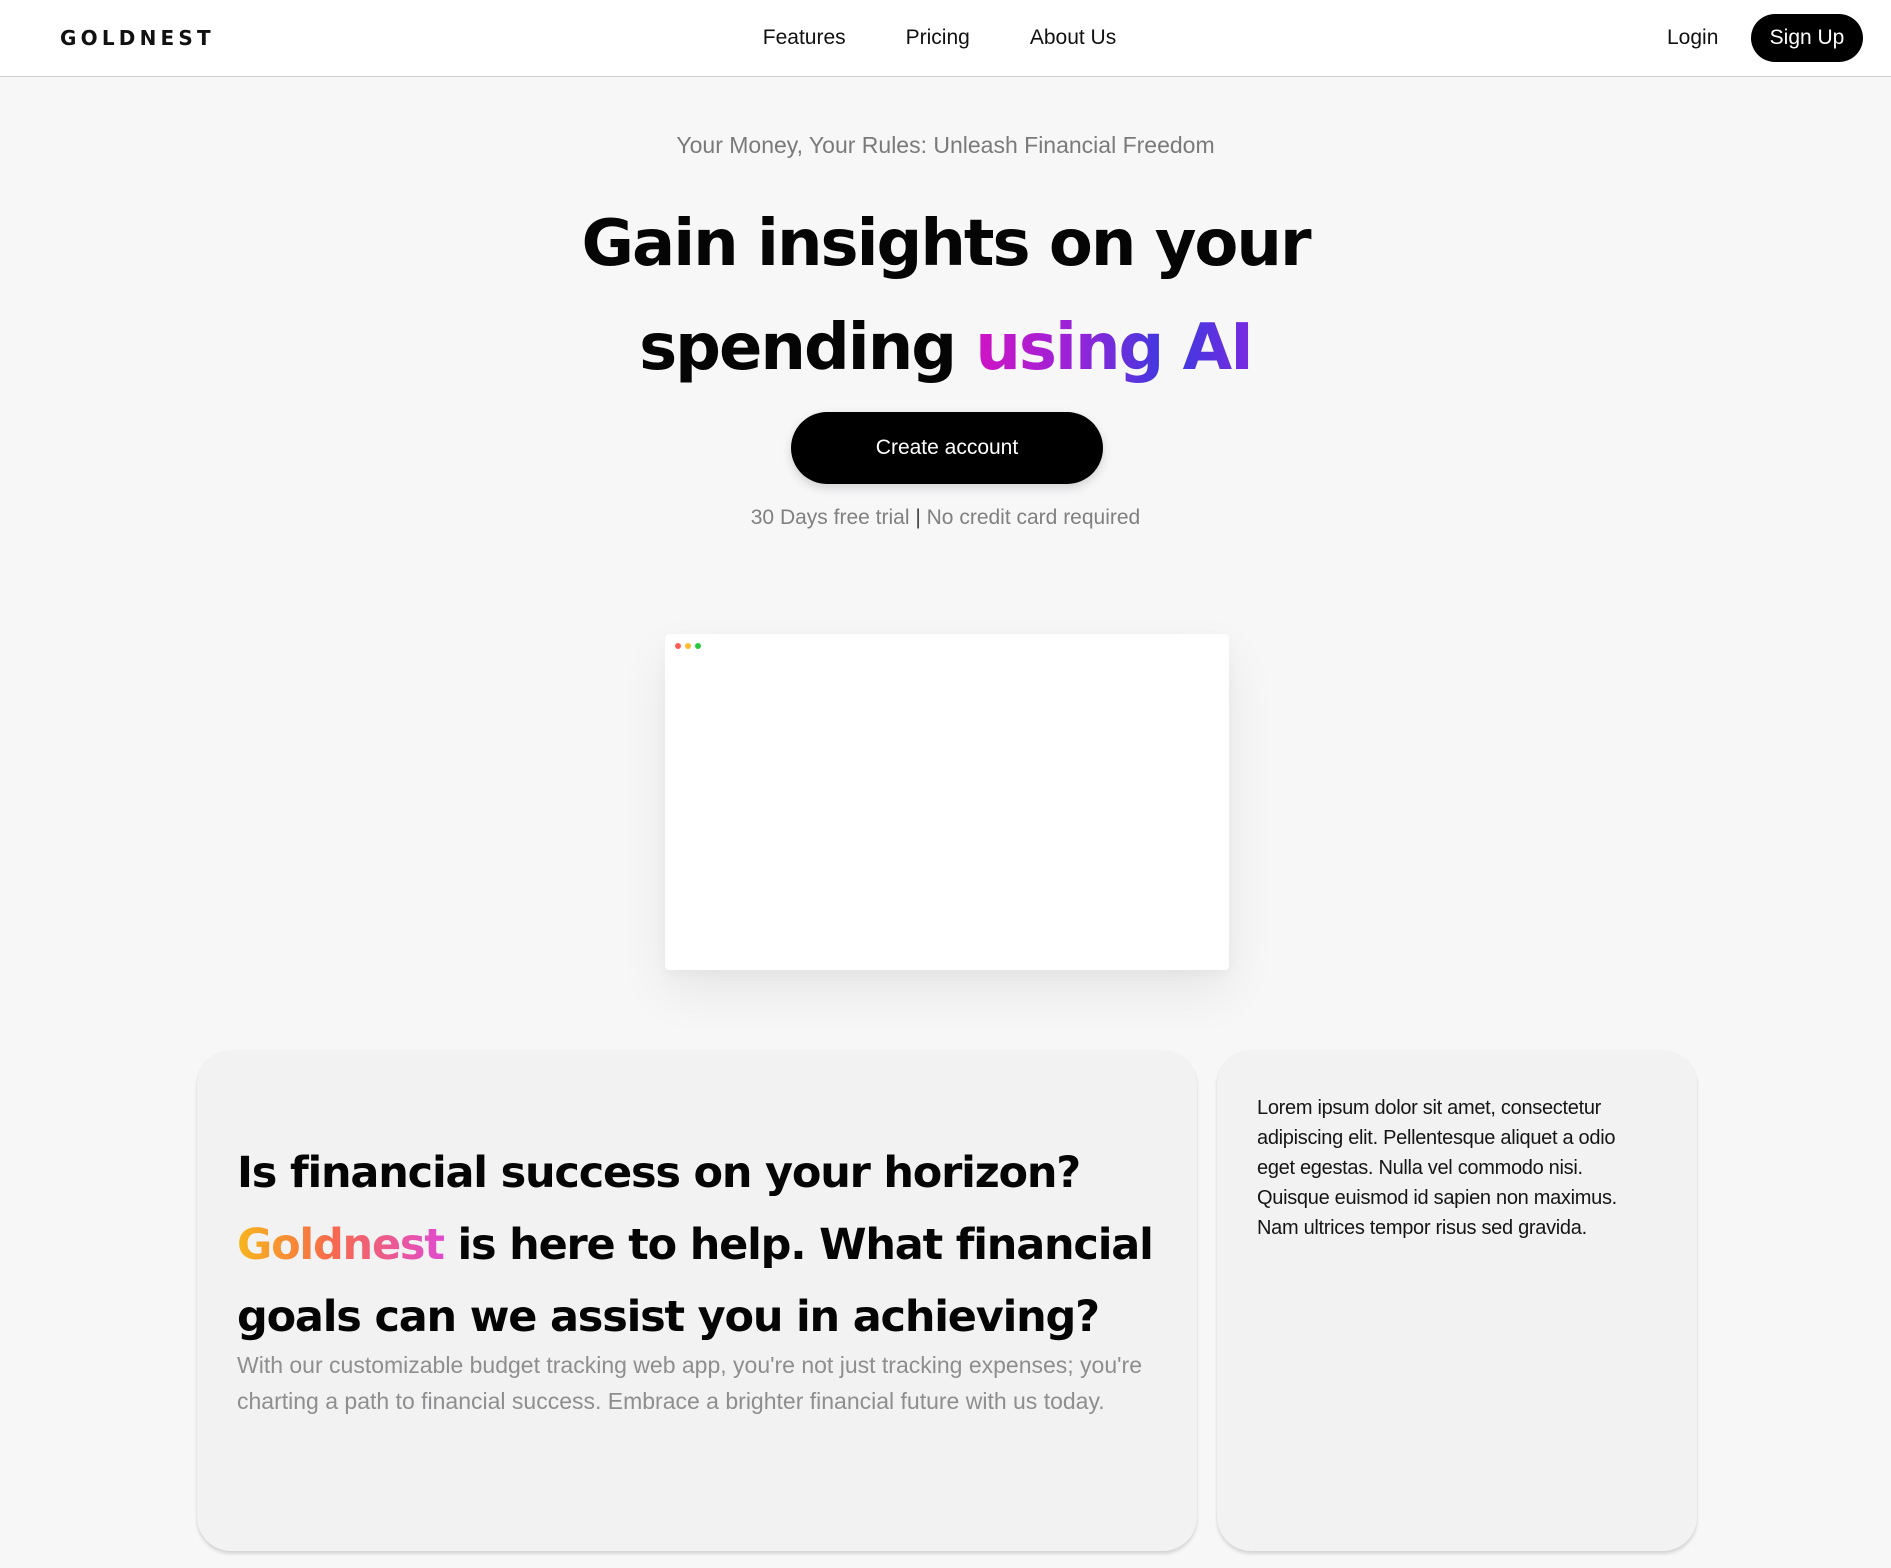 This screenshot has width=1891, height=1568. Describe the element at coordinates (1073, 38) in the screenshot. I see `nav-link-about-us: About Us` at that location.